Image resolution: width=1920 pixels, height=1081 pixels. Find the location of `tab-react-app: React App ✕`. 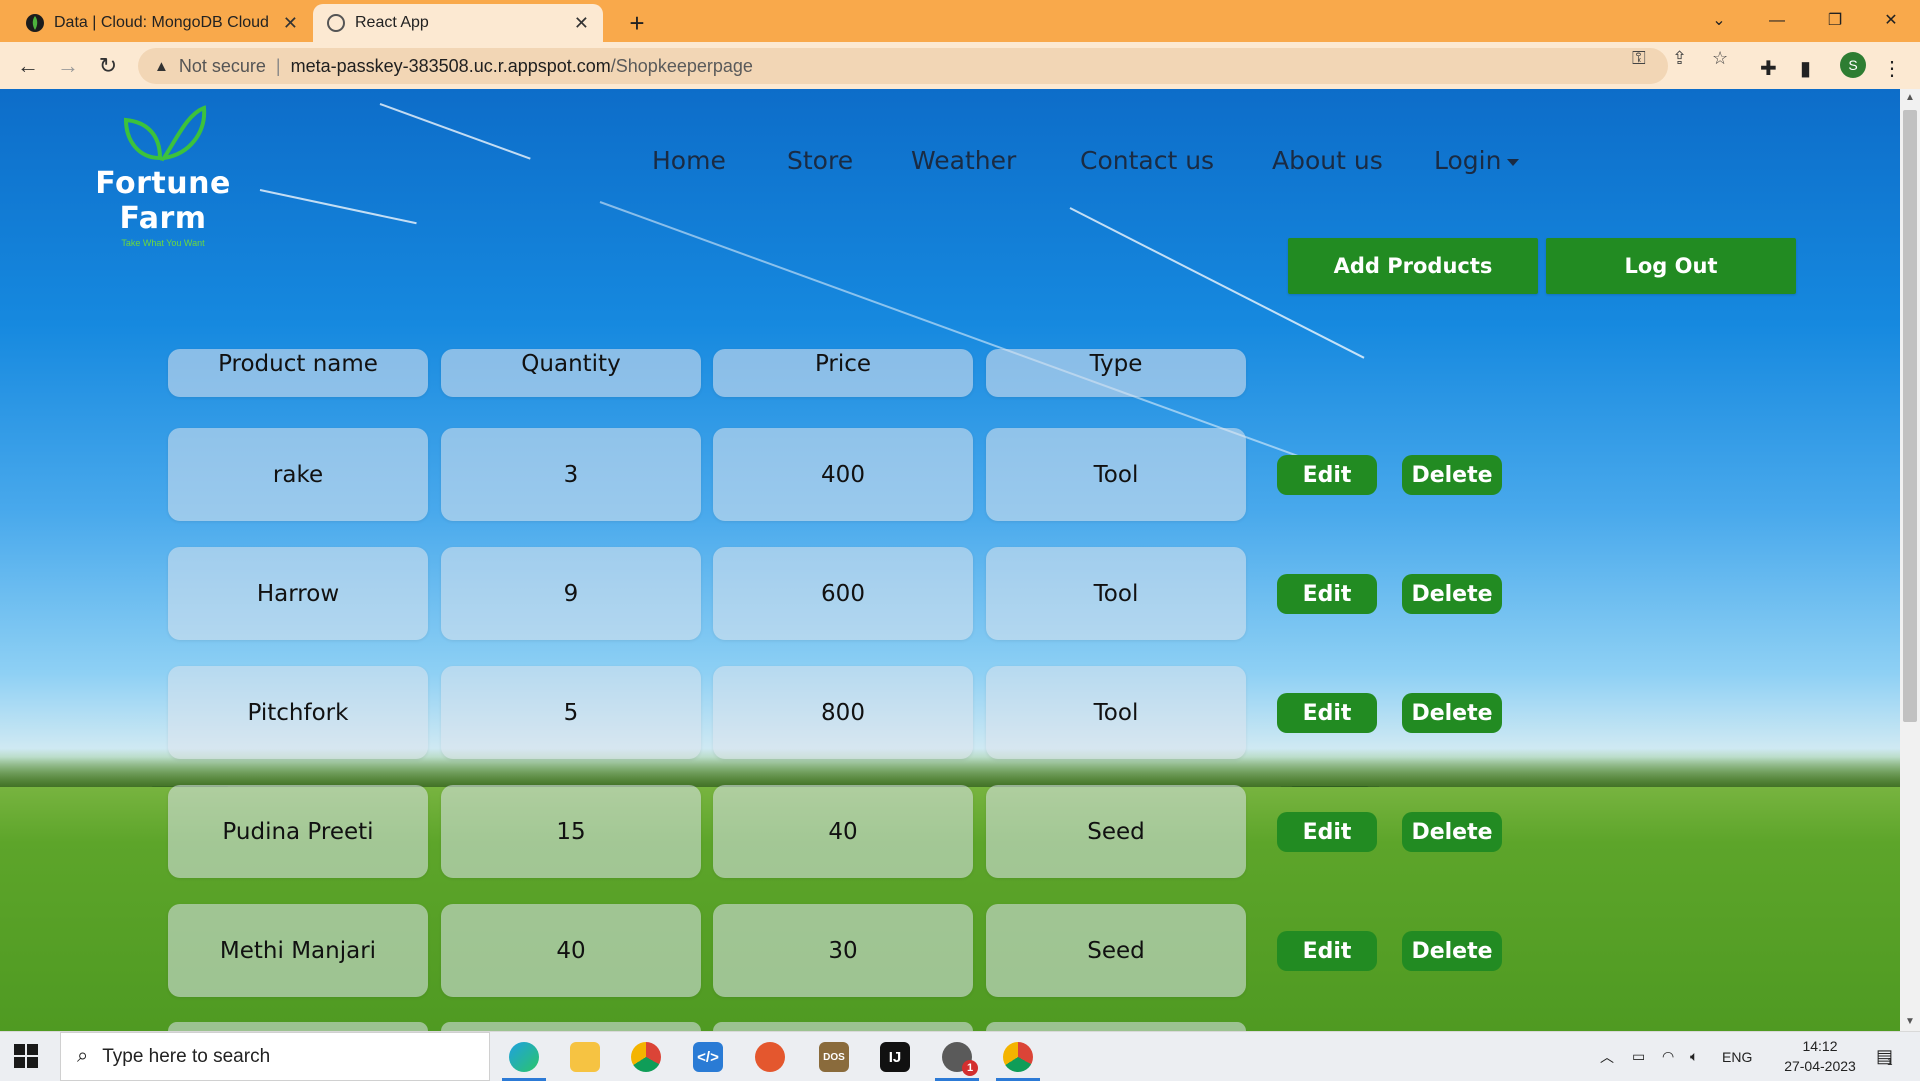

tab-react-app: React App ✕ is located at coordinates (458, 23).